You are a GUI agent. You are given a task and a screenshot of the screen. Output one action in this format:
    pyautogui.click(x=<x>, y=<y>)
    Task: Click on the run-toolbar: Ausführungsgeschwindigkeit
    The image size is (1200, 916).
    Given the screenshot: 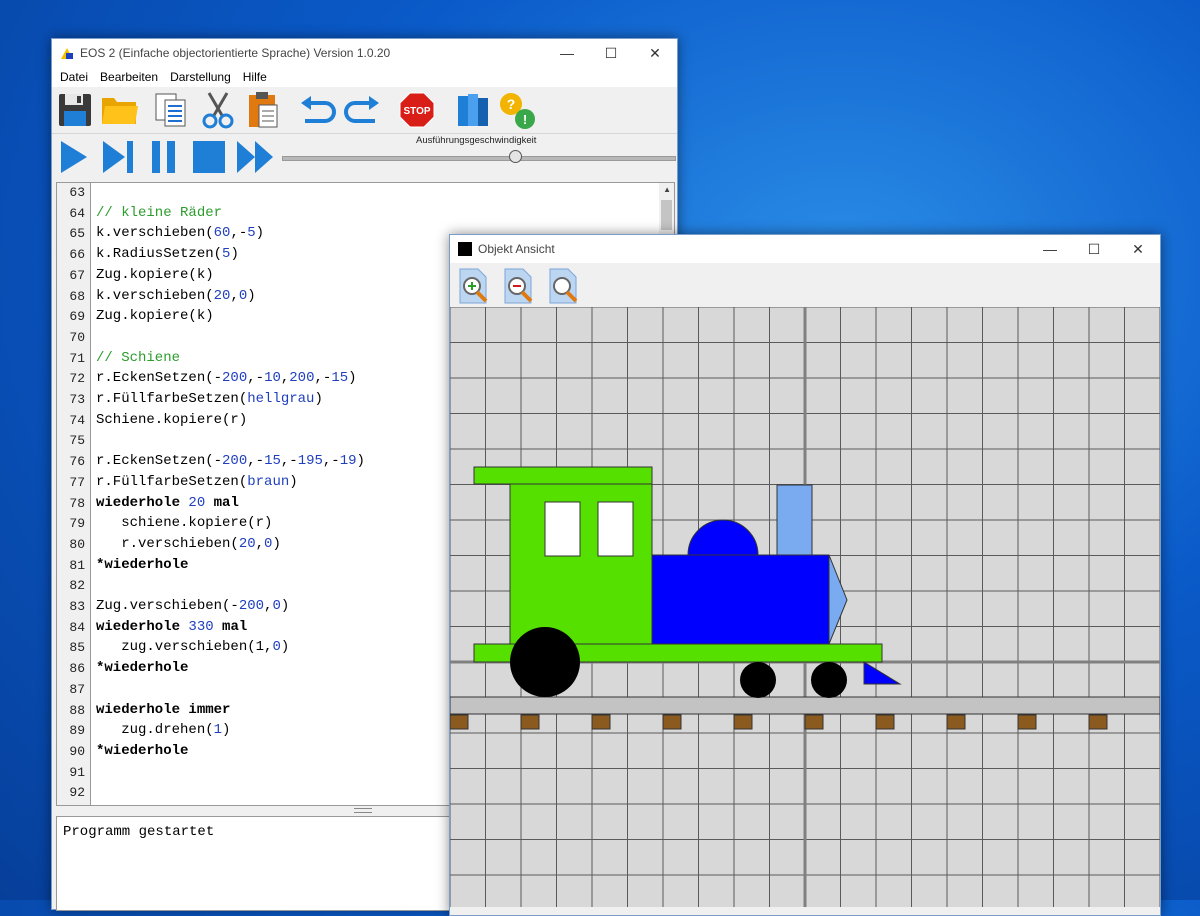 What is the action you would take?
    pyautogui.click(x=364, y=157)
    